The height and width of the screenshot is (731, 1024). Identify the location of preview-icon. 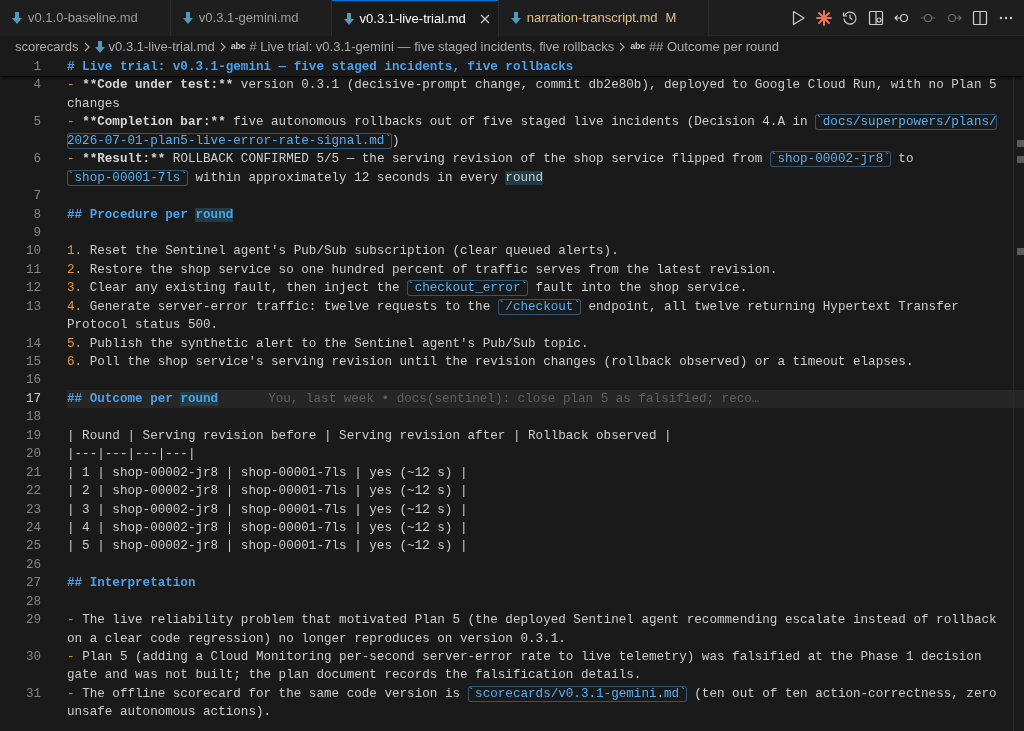
(876, 17).